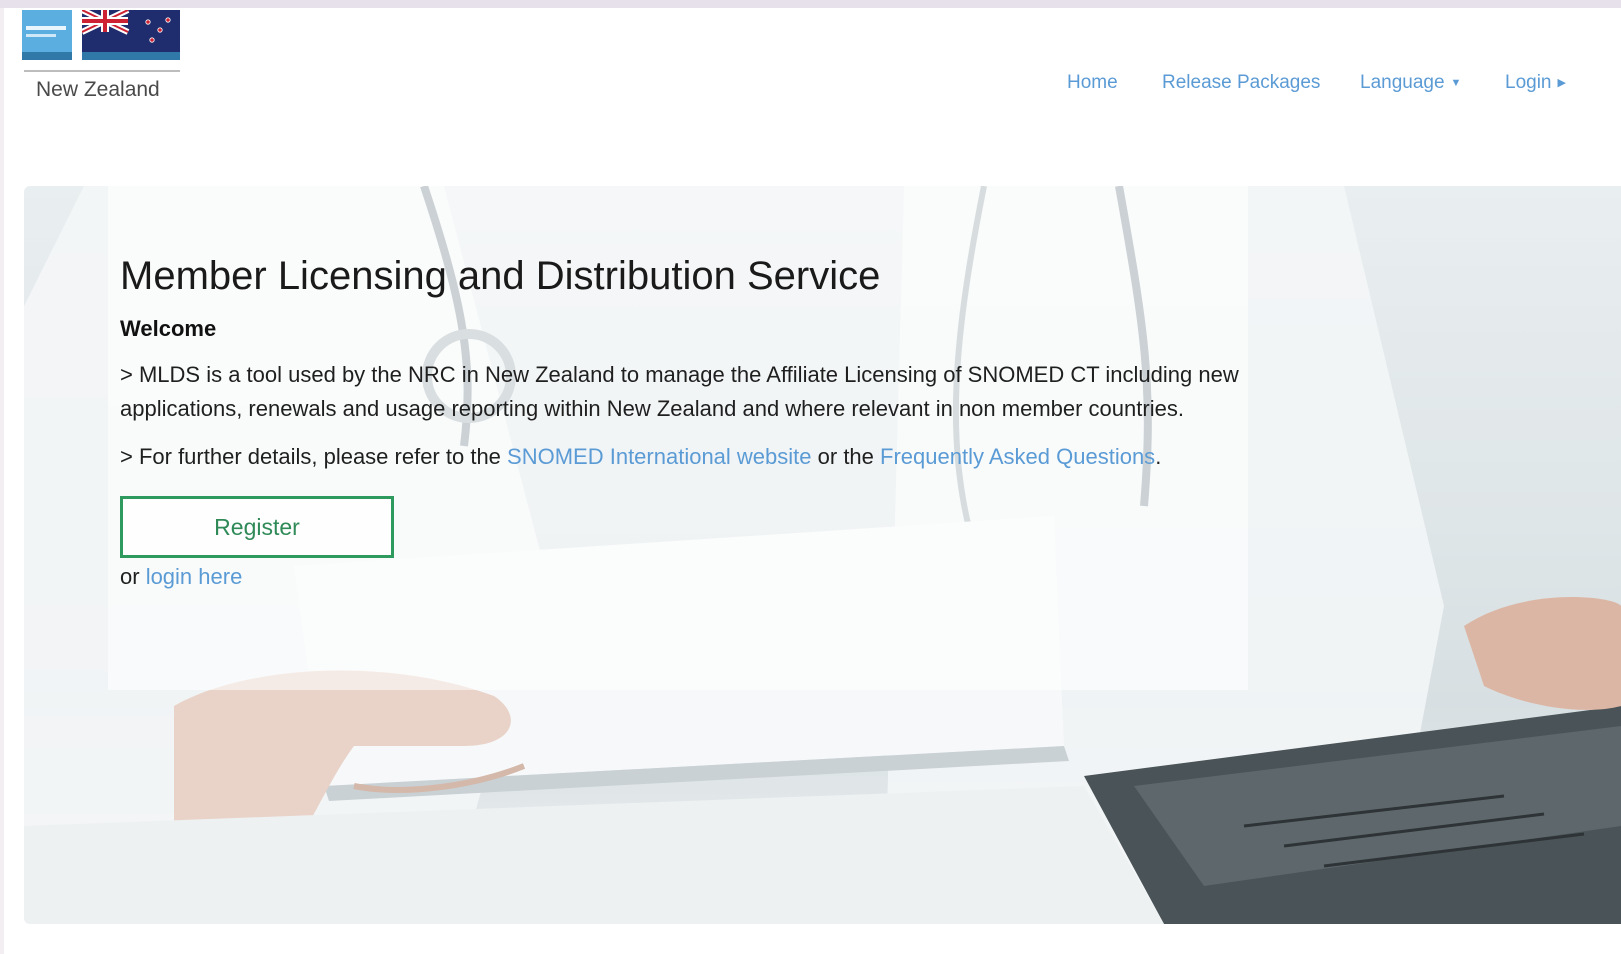  I want to click on site-logo: New Zealand, so click(104, 60).